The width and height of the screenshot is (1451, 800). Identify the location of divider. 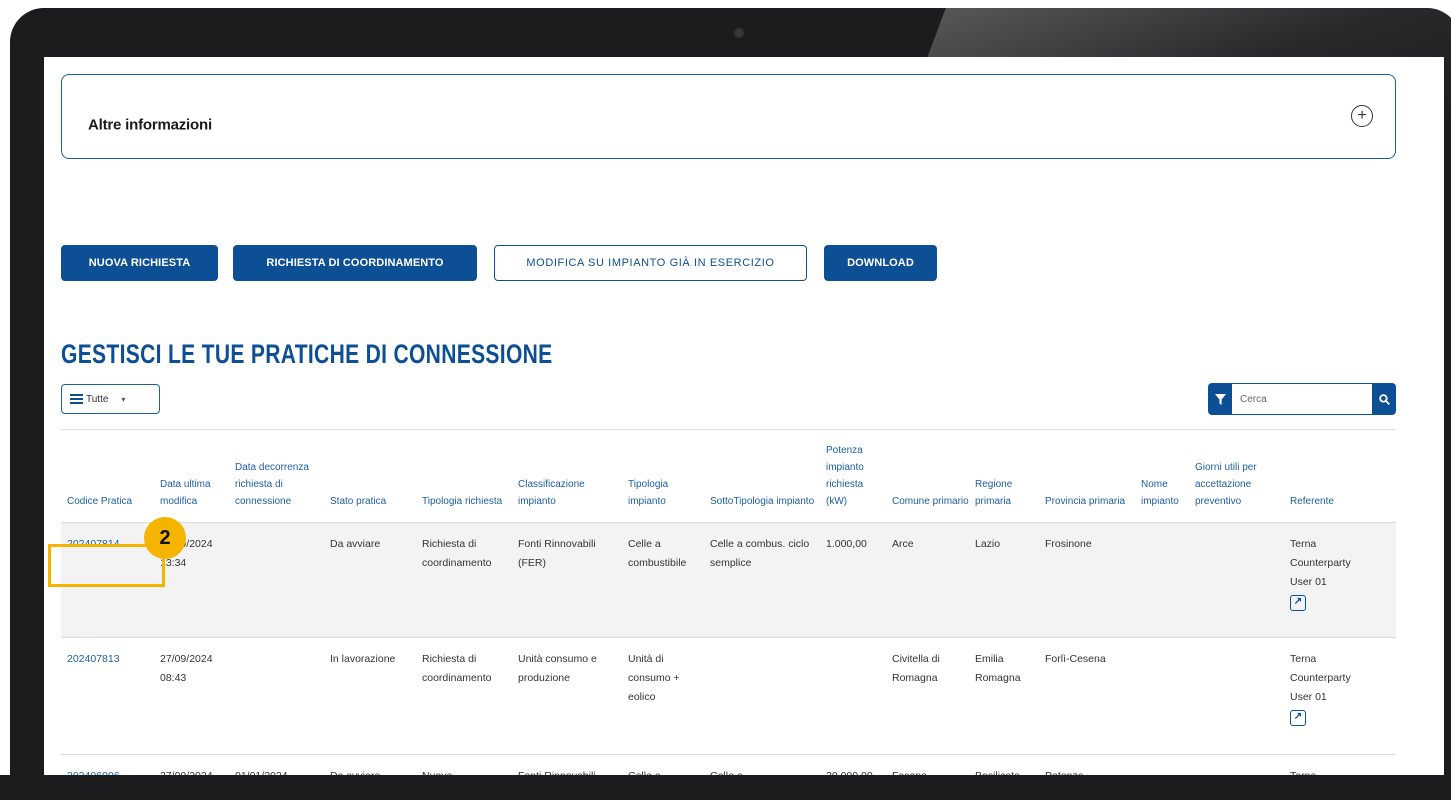
(728, 429).